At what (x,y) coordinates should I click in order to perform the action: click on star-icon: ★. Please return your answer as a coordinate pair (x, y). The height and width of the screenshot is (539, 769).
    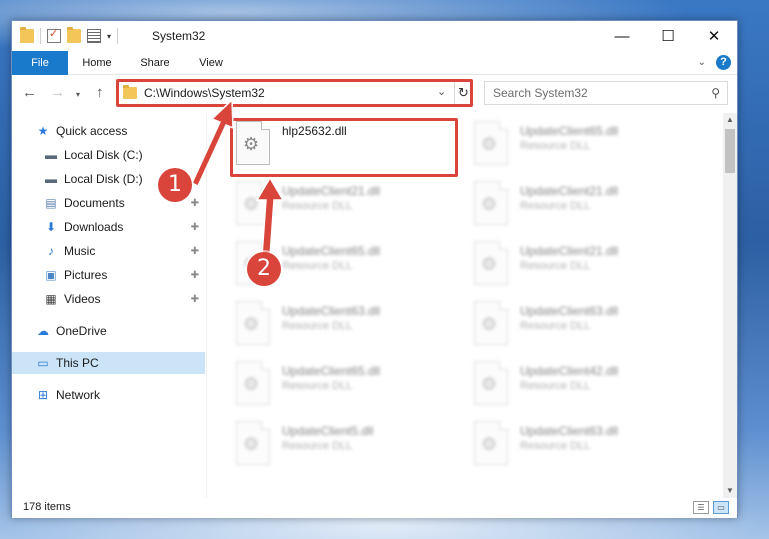
    Looking at the image, I should click on (43, 131).